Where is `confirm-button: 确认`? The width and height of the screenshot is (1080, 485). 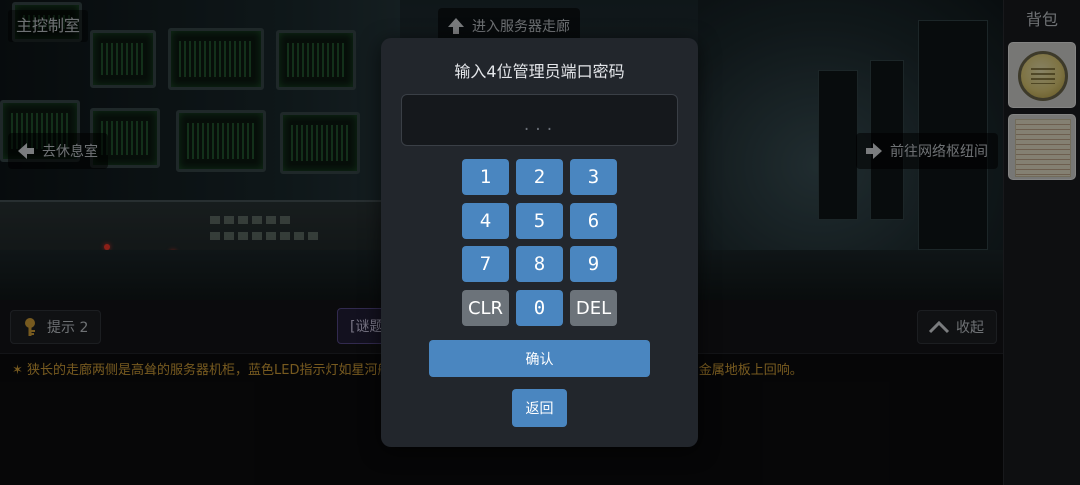
confirm-button: 确认 is located at coordinates (539, 358).